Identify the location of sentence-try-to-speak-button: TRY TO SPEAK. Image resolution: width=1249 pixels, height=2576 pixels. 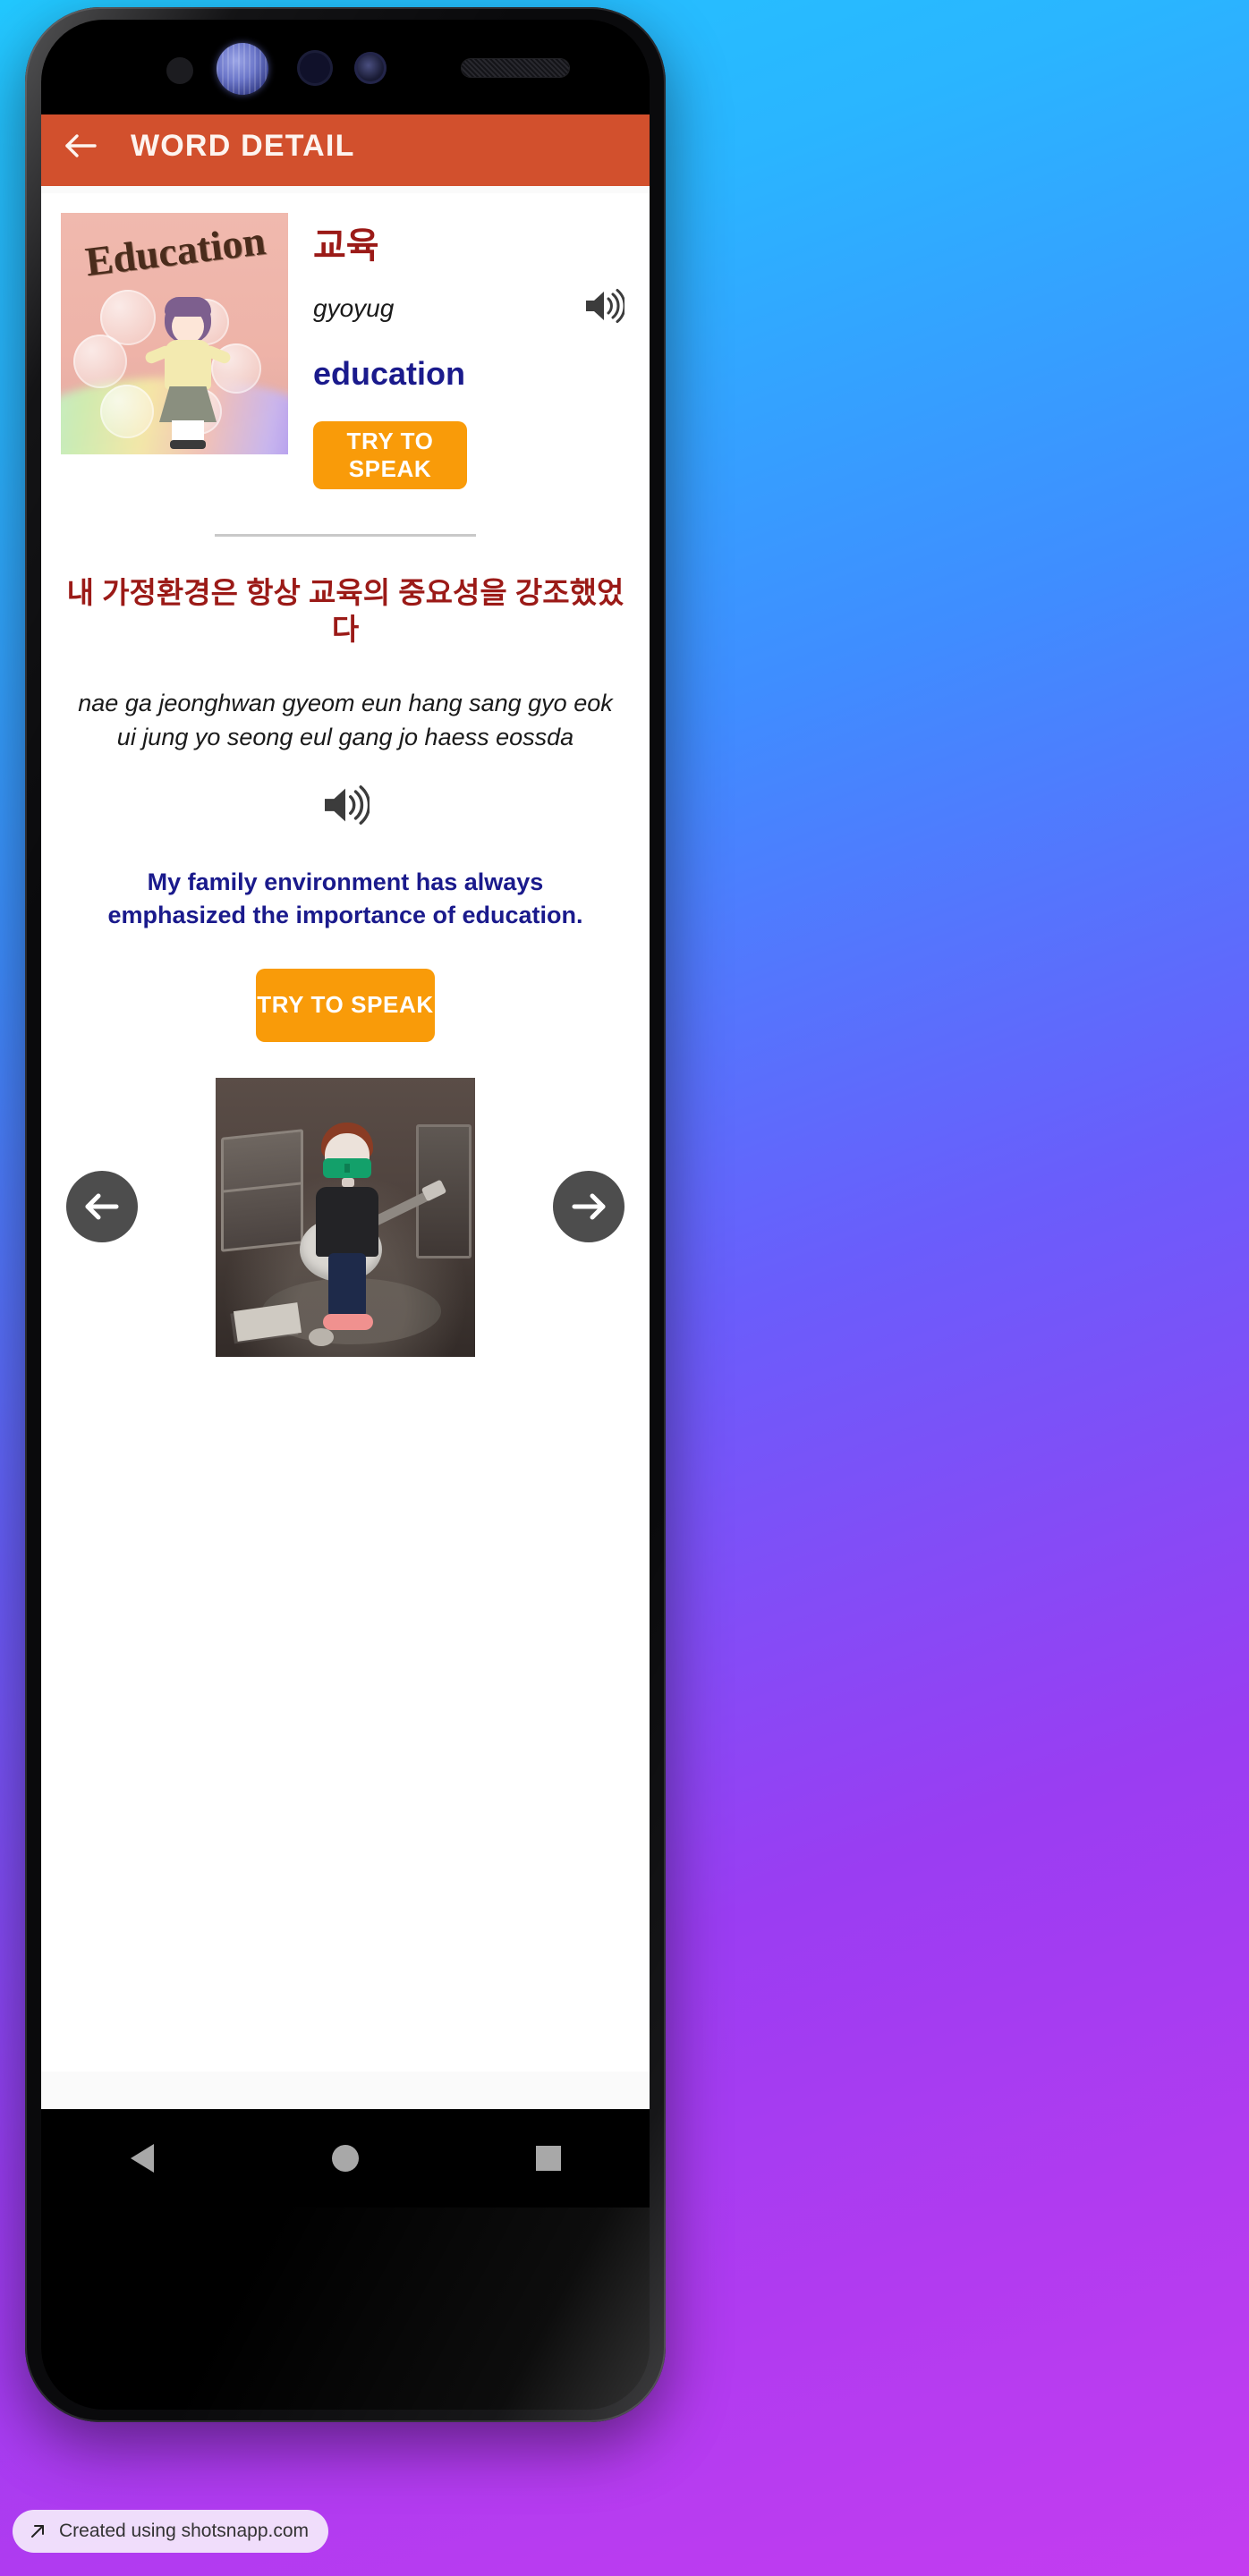
(346, 1005).